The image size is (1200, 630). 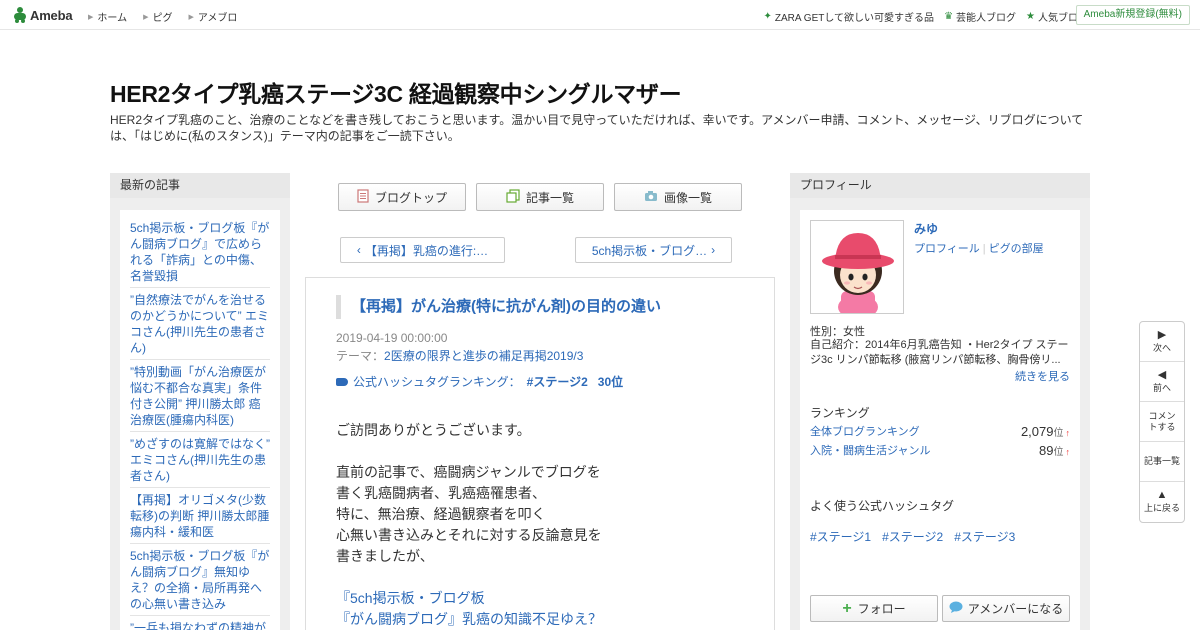 What do you see at coordinates (854, 18) in the screenshot?
I see `zara-promo-label: ZARA GETして欲しい可愛すぎる品` at bounding box center [854, 18].